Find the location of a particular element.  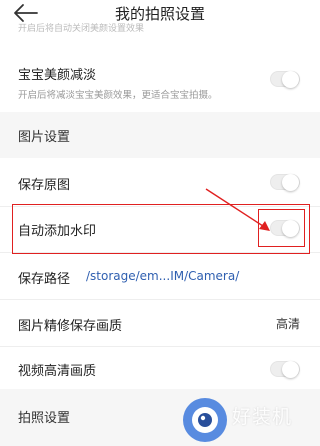

setting-label: 宝宝美颜减淡 is located at coordinates (57, 75).